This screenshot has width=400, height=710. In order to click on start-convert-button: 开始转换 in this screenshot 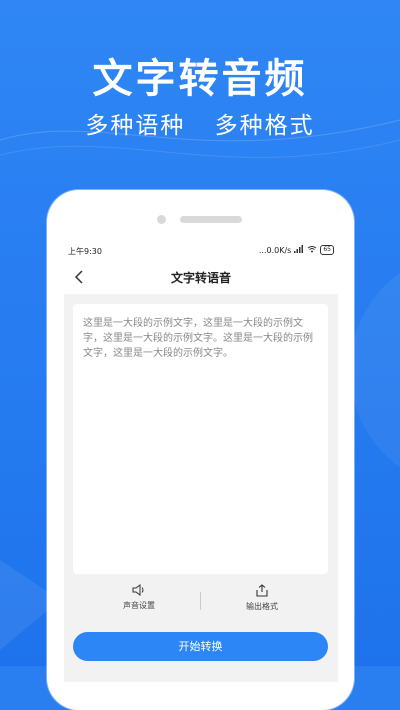, I will do `click(200, 646)`.